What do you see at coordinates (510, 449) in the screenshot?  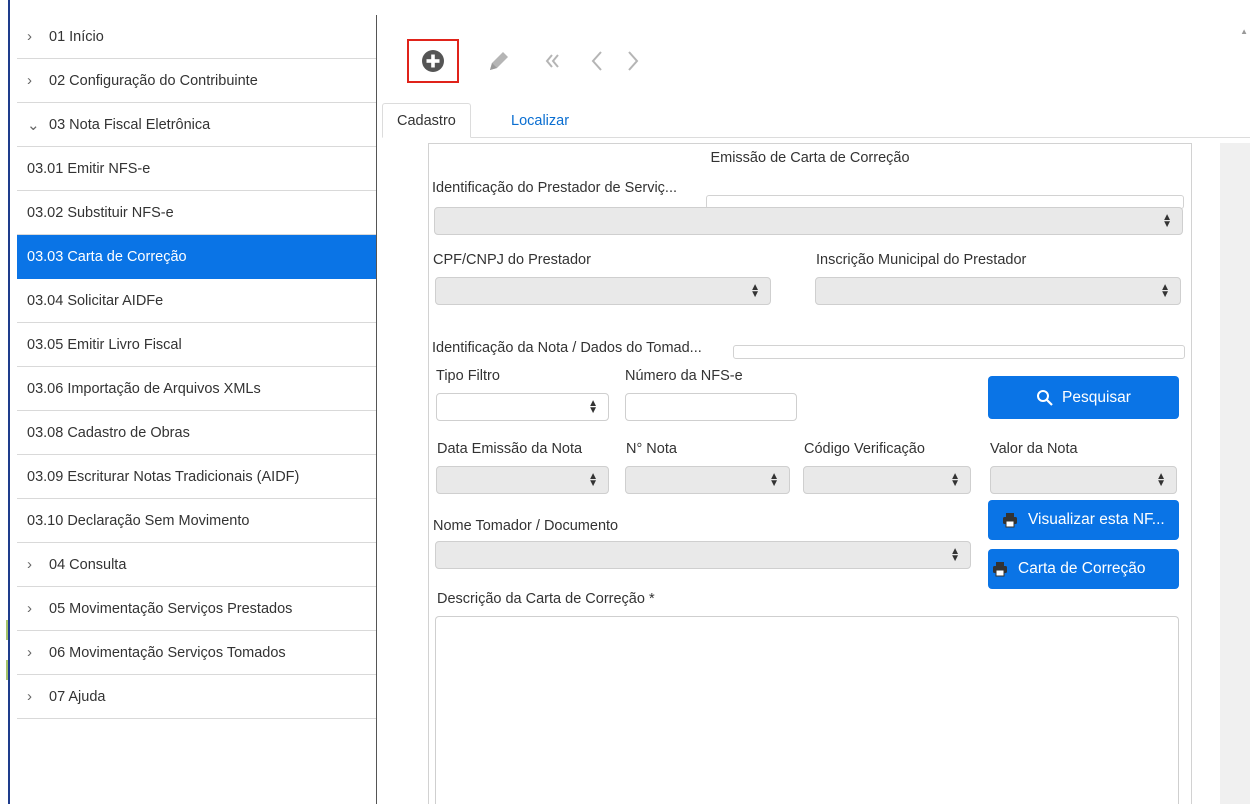 I see `data-emissao-label: Data Emissão da Nota` at bounding box center [510, 449].